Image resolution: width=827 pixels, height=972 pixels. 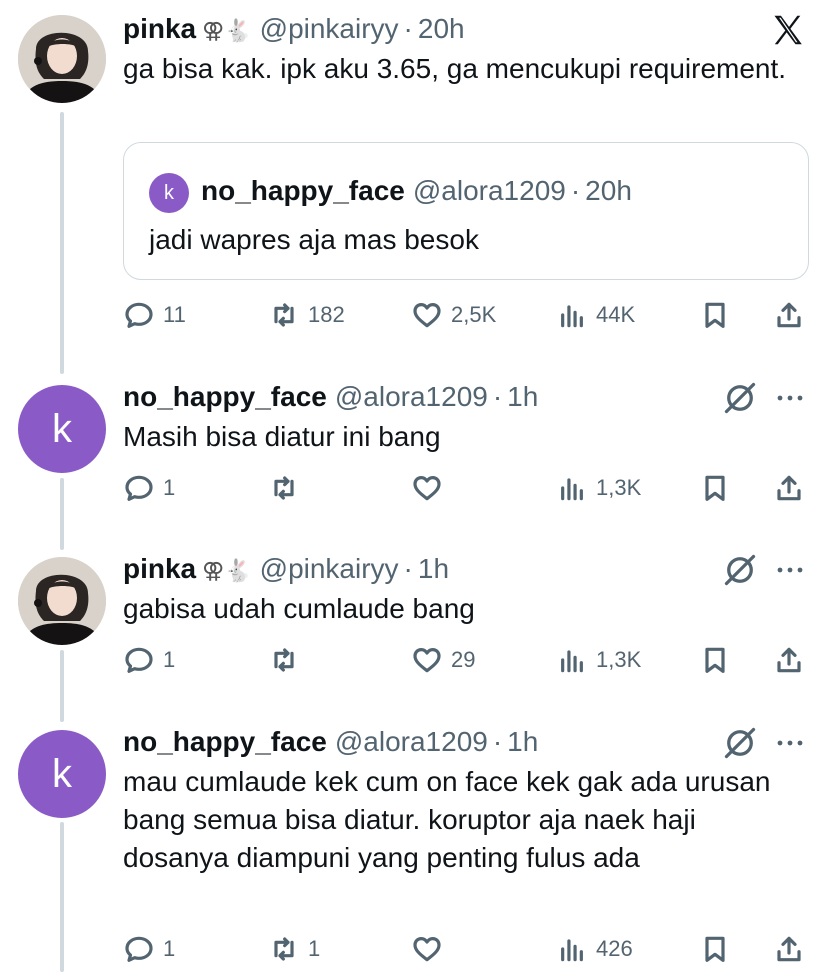 I want to click on like-count: 29, so click(x=463, y=659).